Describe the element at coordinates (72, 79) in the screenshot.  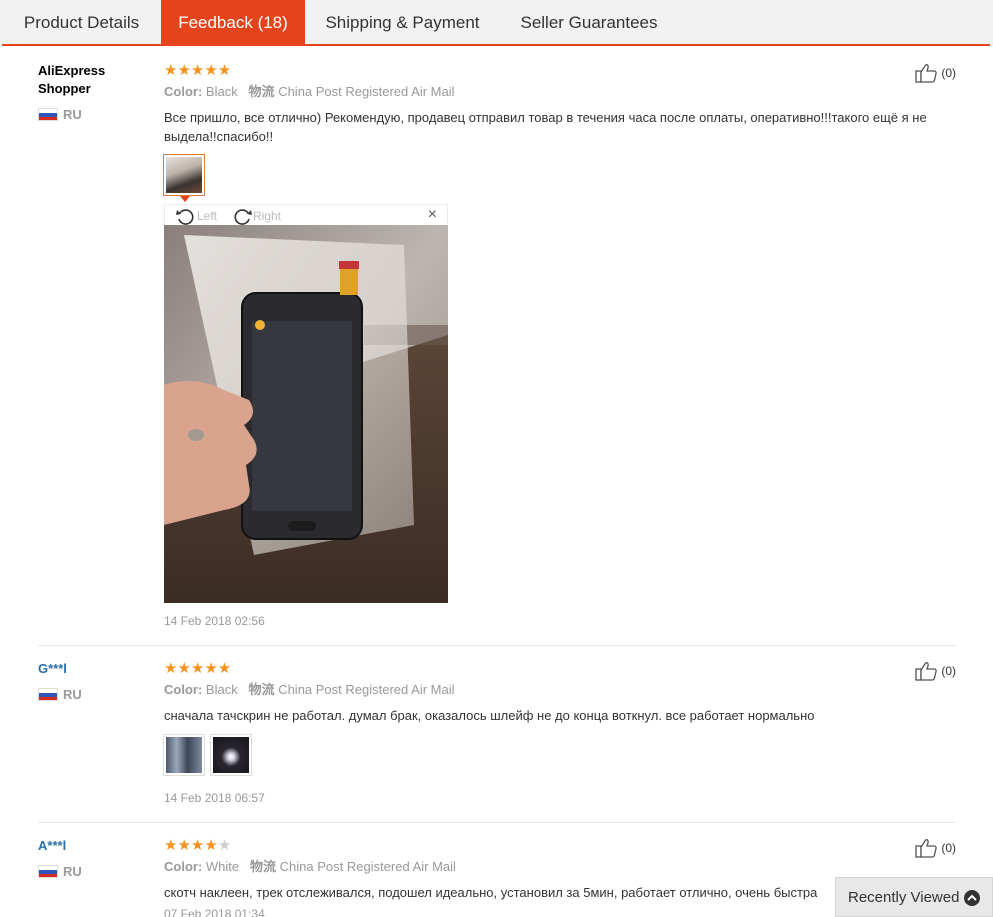
I see `reviewer-name: AliExpress Shopper` at that location.